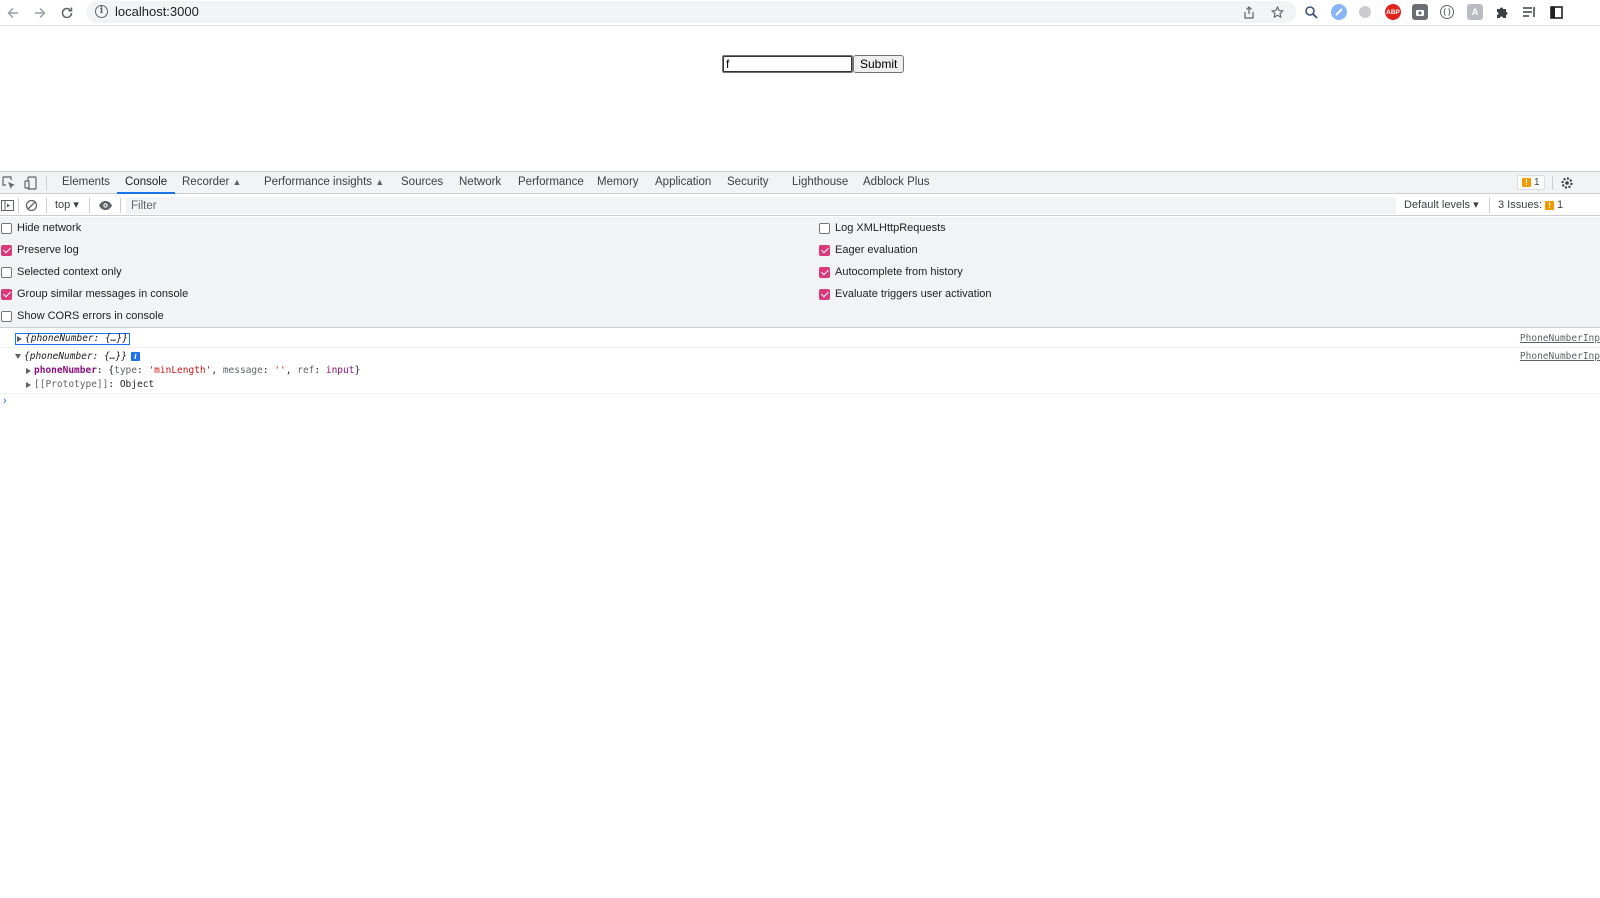 The width and height of the screenshot is (1600, 898). I want to click on setting-group-similar: Group similar messages in console, so click(94, 294).